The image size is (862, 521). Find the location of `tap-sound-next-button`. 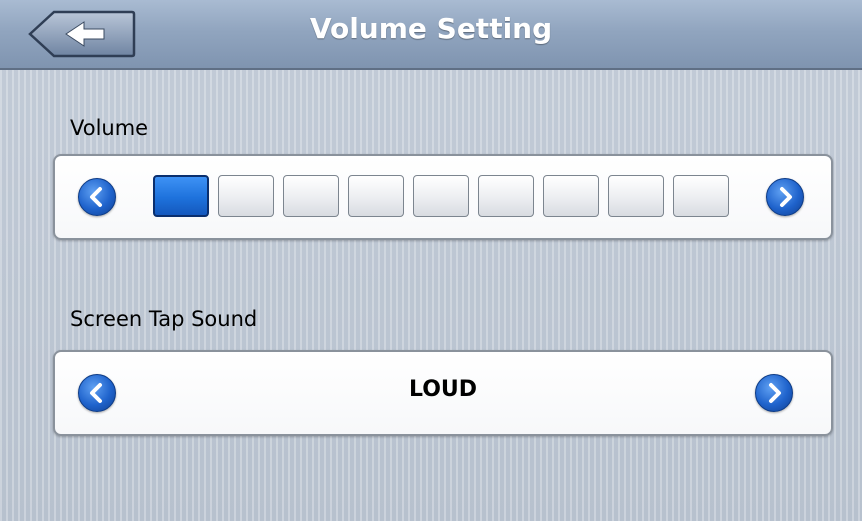

tap-sound-next-button is located at coordinates (774, 393).